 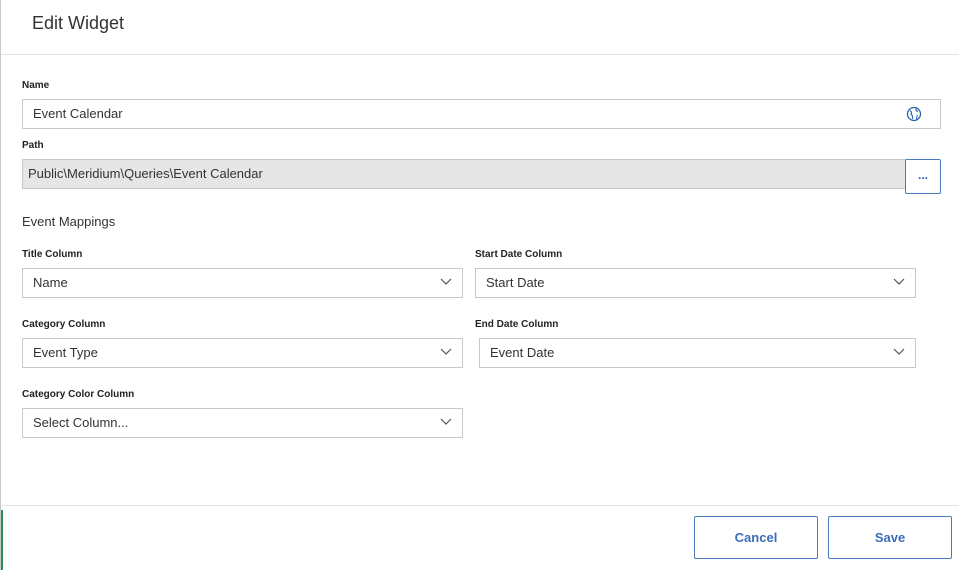 I want to click on name-input-value: Event Calendar, so click(x=78, y=113).